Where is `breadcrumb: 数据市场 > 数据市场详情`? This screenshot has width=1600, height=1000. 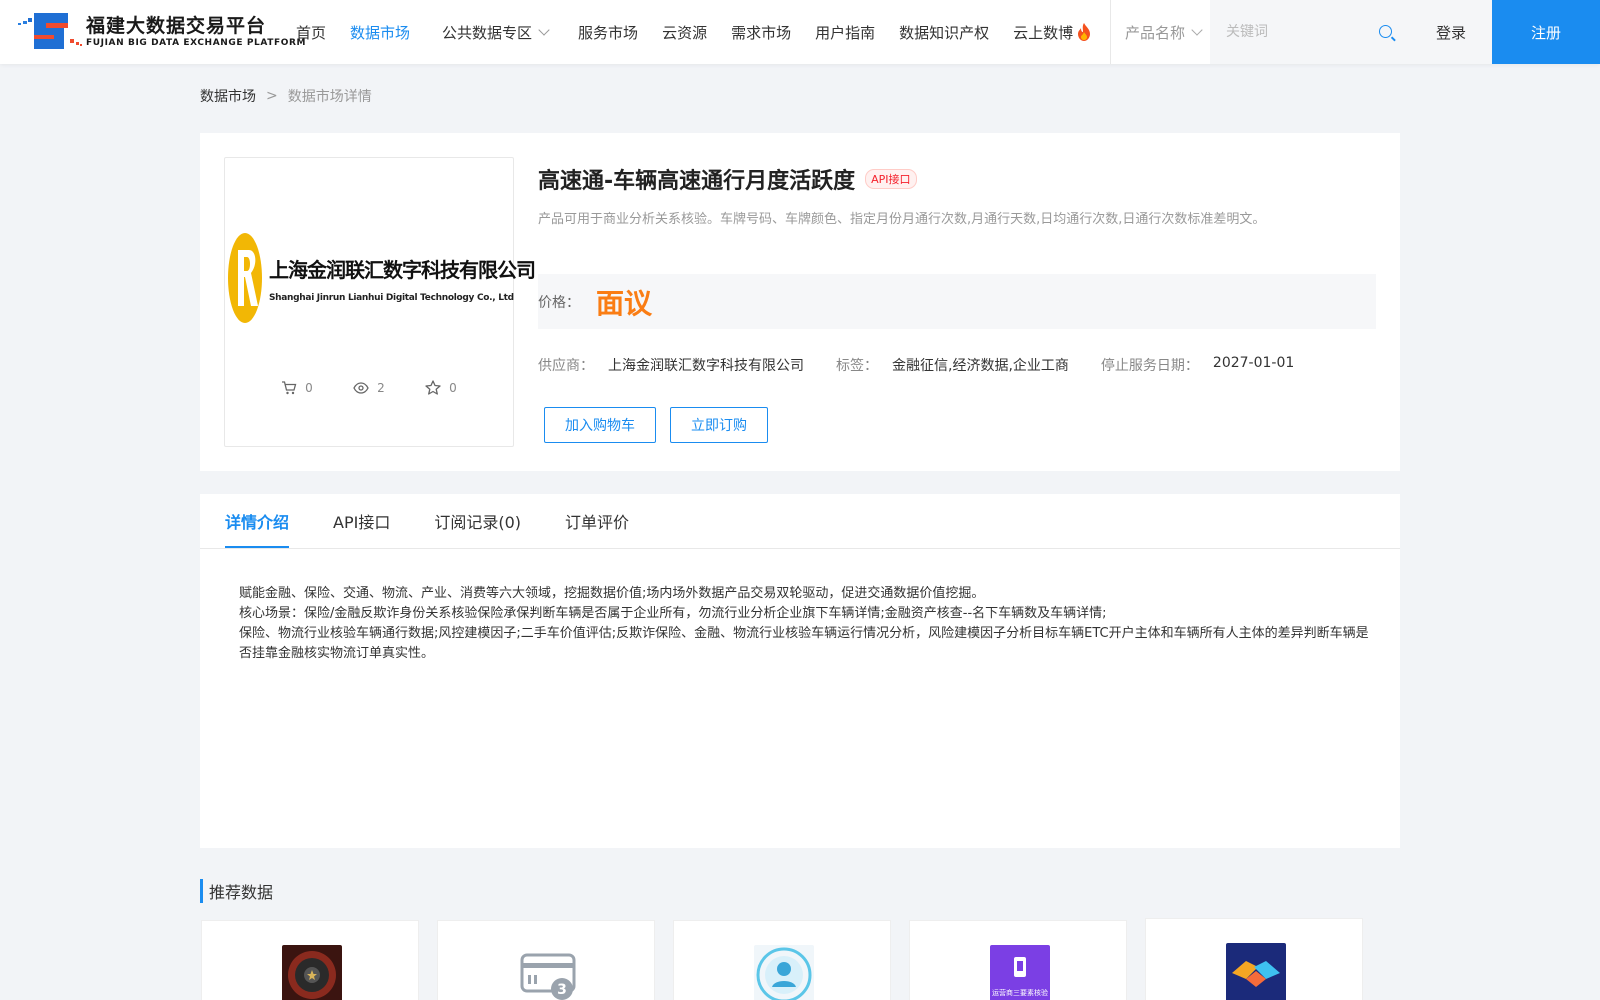
breadcrumb: 数据市场 > 数据市场详情 is located at coordinates (286, 96).